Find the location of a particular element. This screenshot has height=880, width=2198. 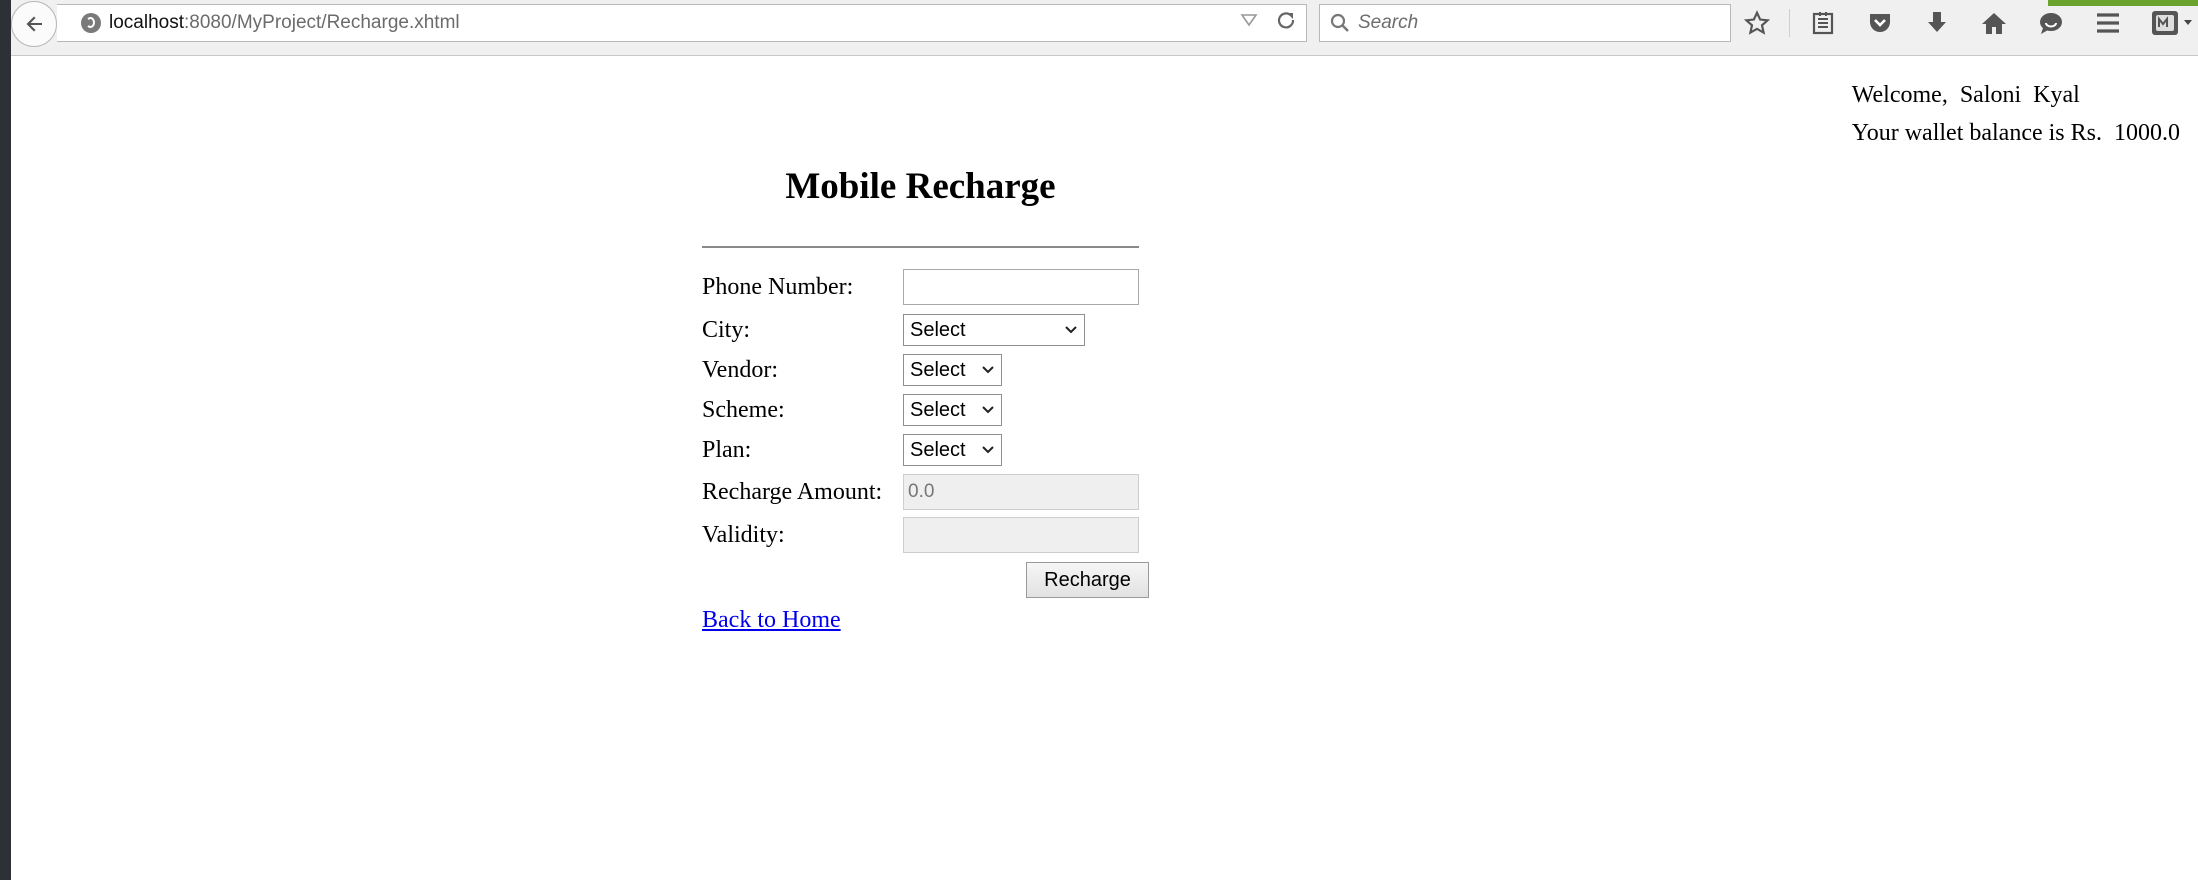

phone-row: Phone Number: is located at coordinates (920, 287).